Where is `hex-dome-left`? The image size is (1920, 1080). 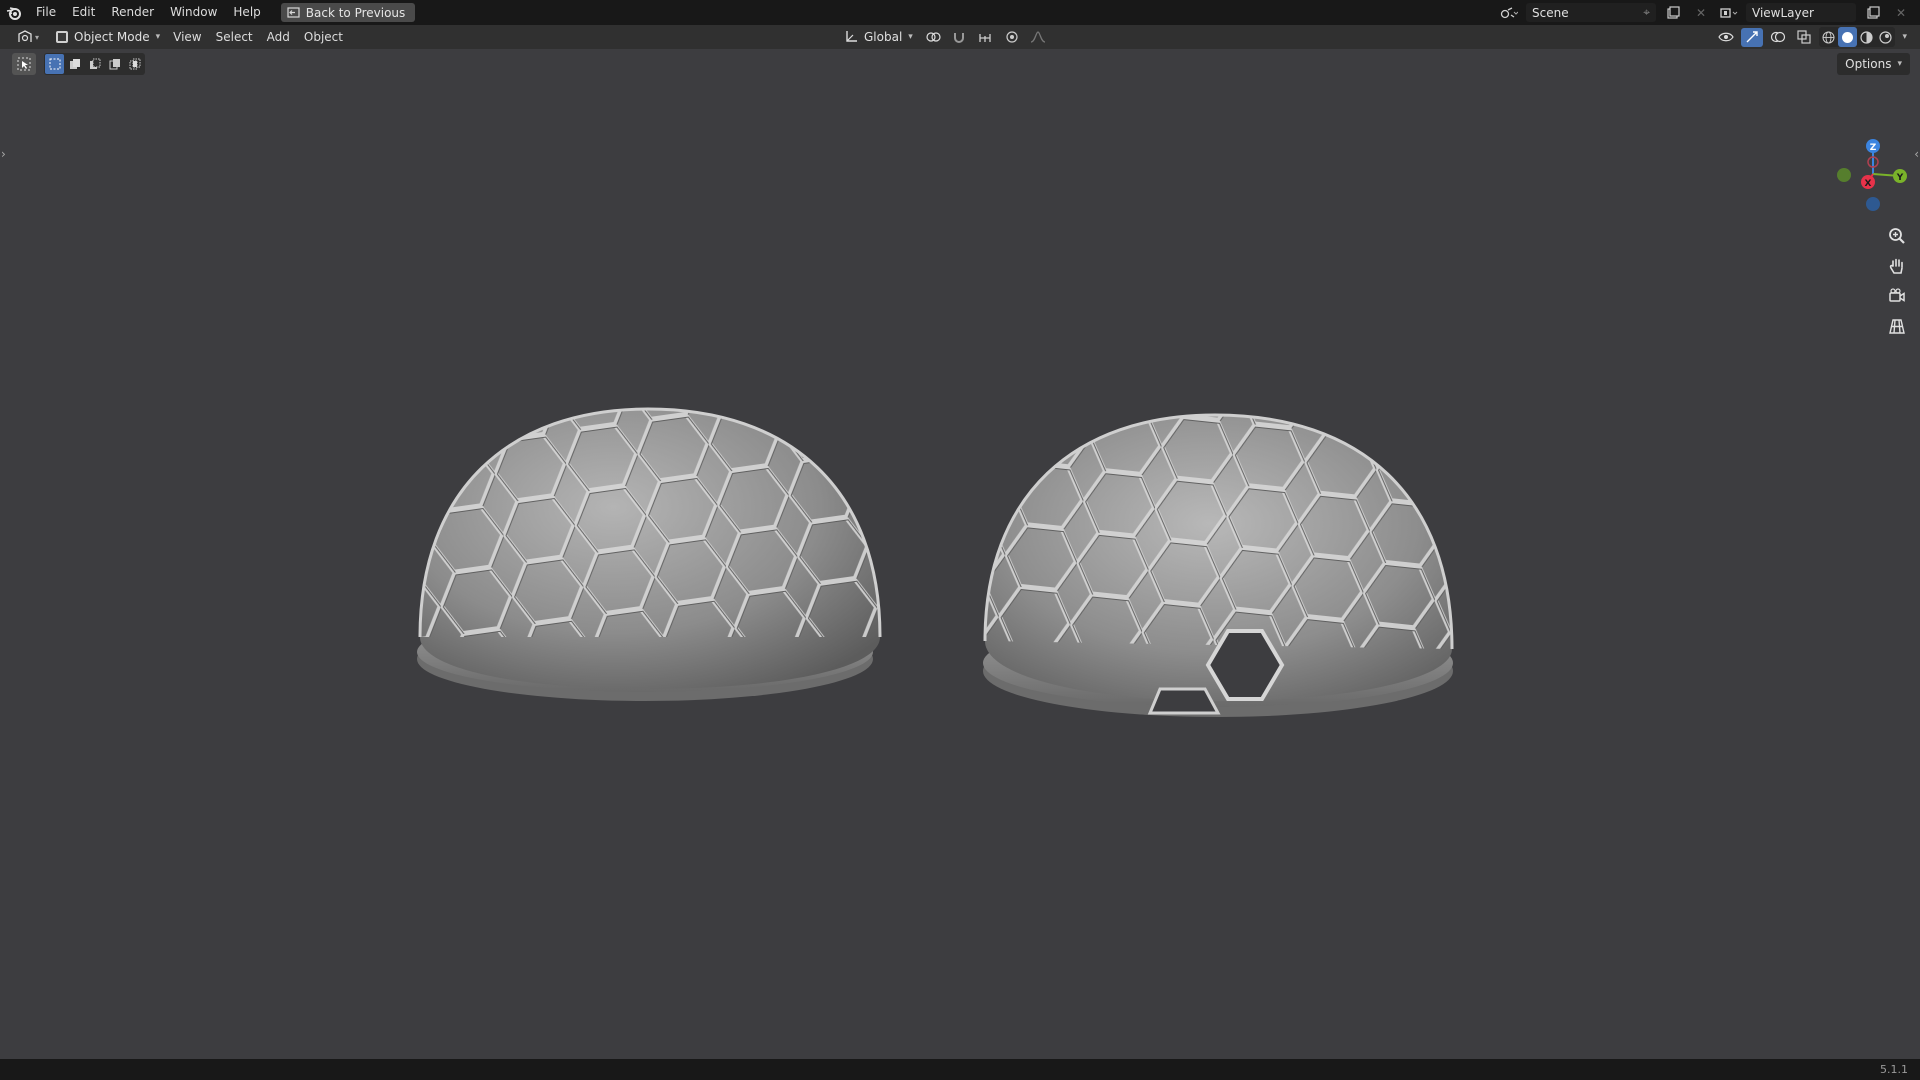 hex-dome-left is located at coordinates (652, 549).